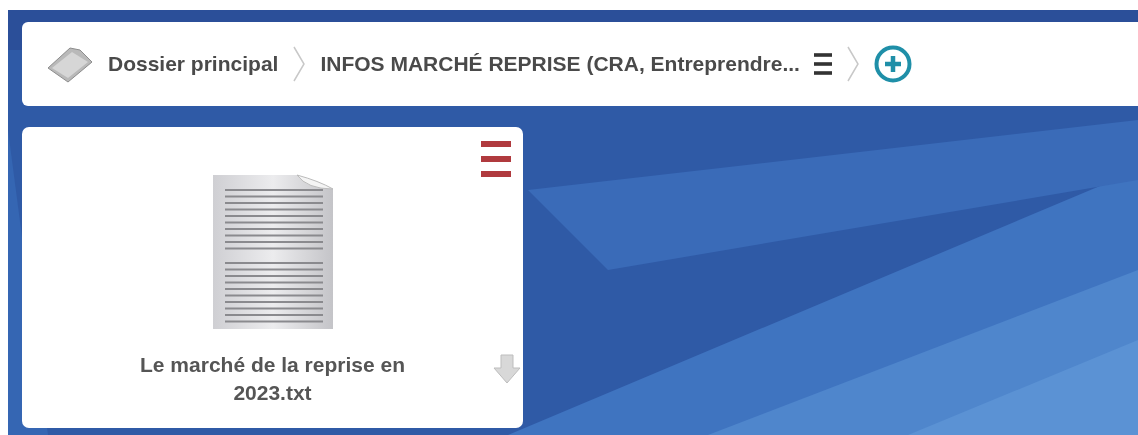 The height and width of the screenshot is (435, 1138). What do you see at coordinates (272, 252) in the screenshot?
I see `text-document-icon` at bounding box center [272, 252].